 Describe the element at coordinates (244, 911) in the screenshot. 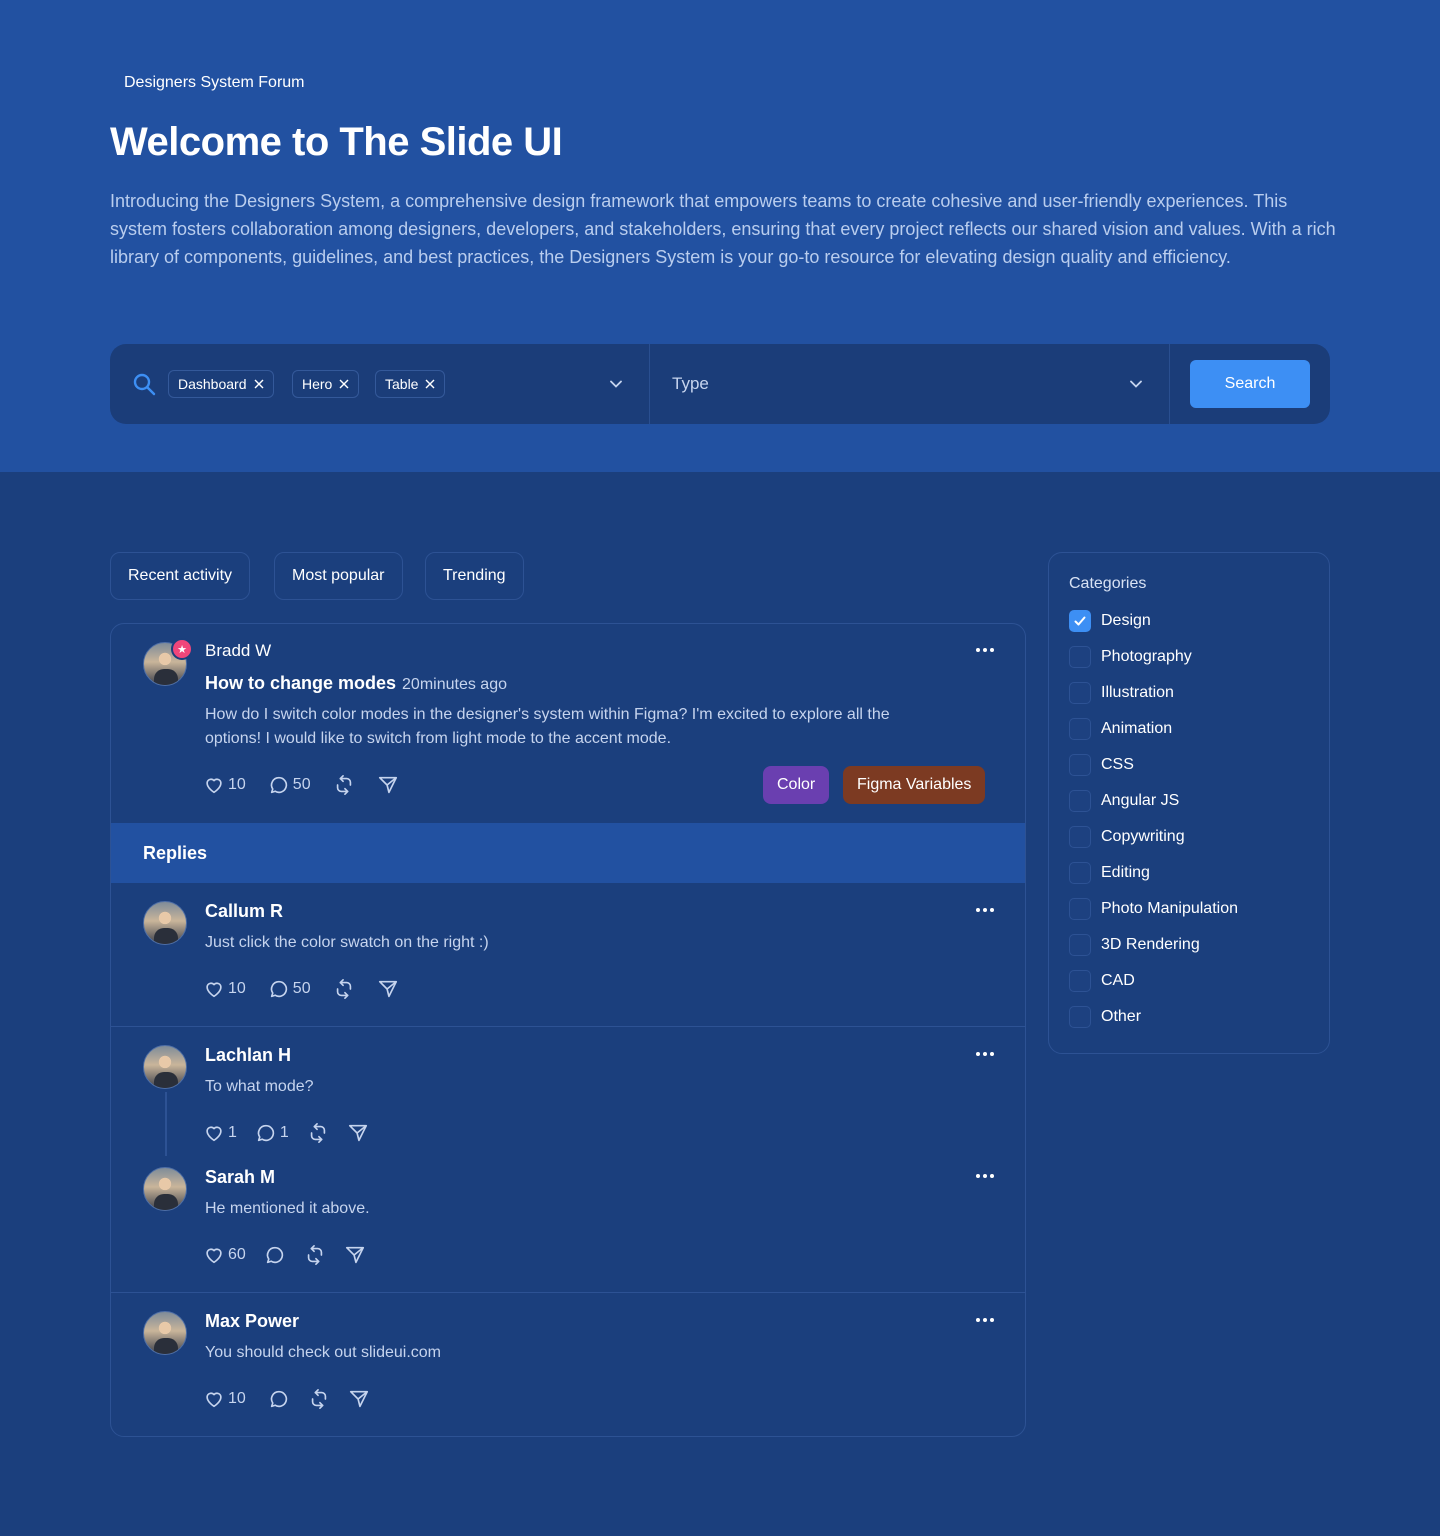

I see `reply-author: Callum R` at that location.